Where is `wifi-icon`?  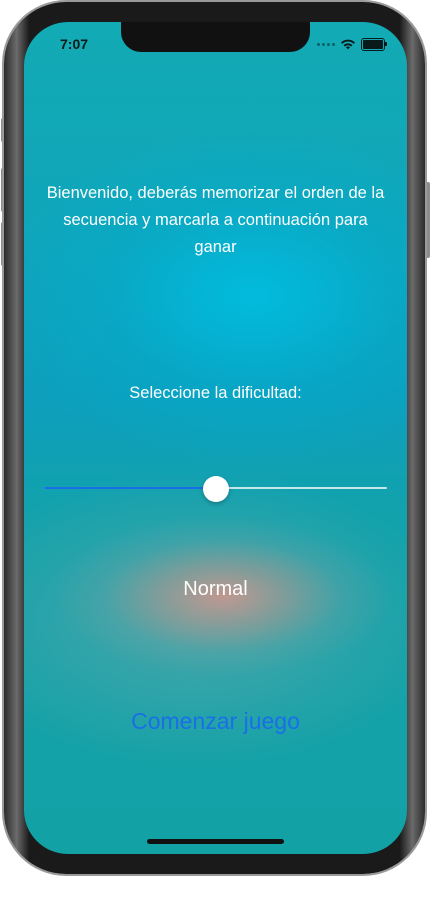
wifi-icon is located at coordinates (348, 44).